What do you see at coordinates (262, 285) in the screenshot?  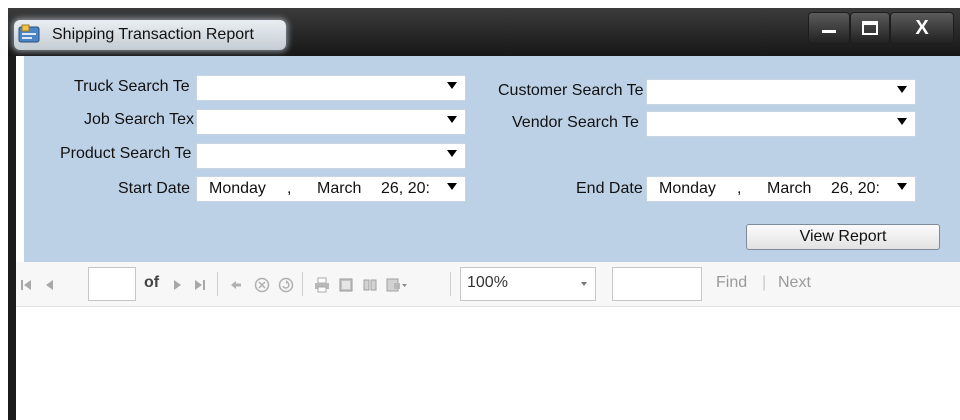 I see `stop-icon` at bounding box center [262, 285].